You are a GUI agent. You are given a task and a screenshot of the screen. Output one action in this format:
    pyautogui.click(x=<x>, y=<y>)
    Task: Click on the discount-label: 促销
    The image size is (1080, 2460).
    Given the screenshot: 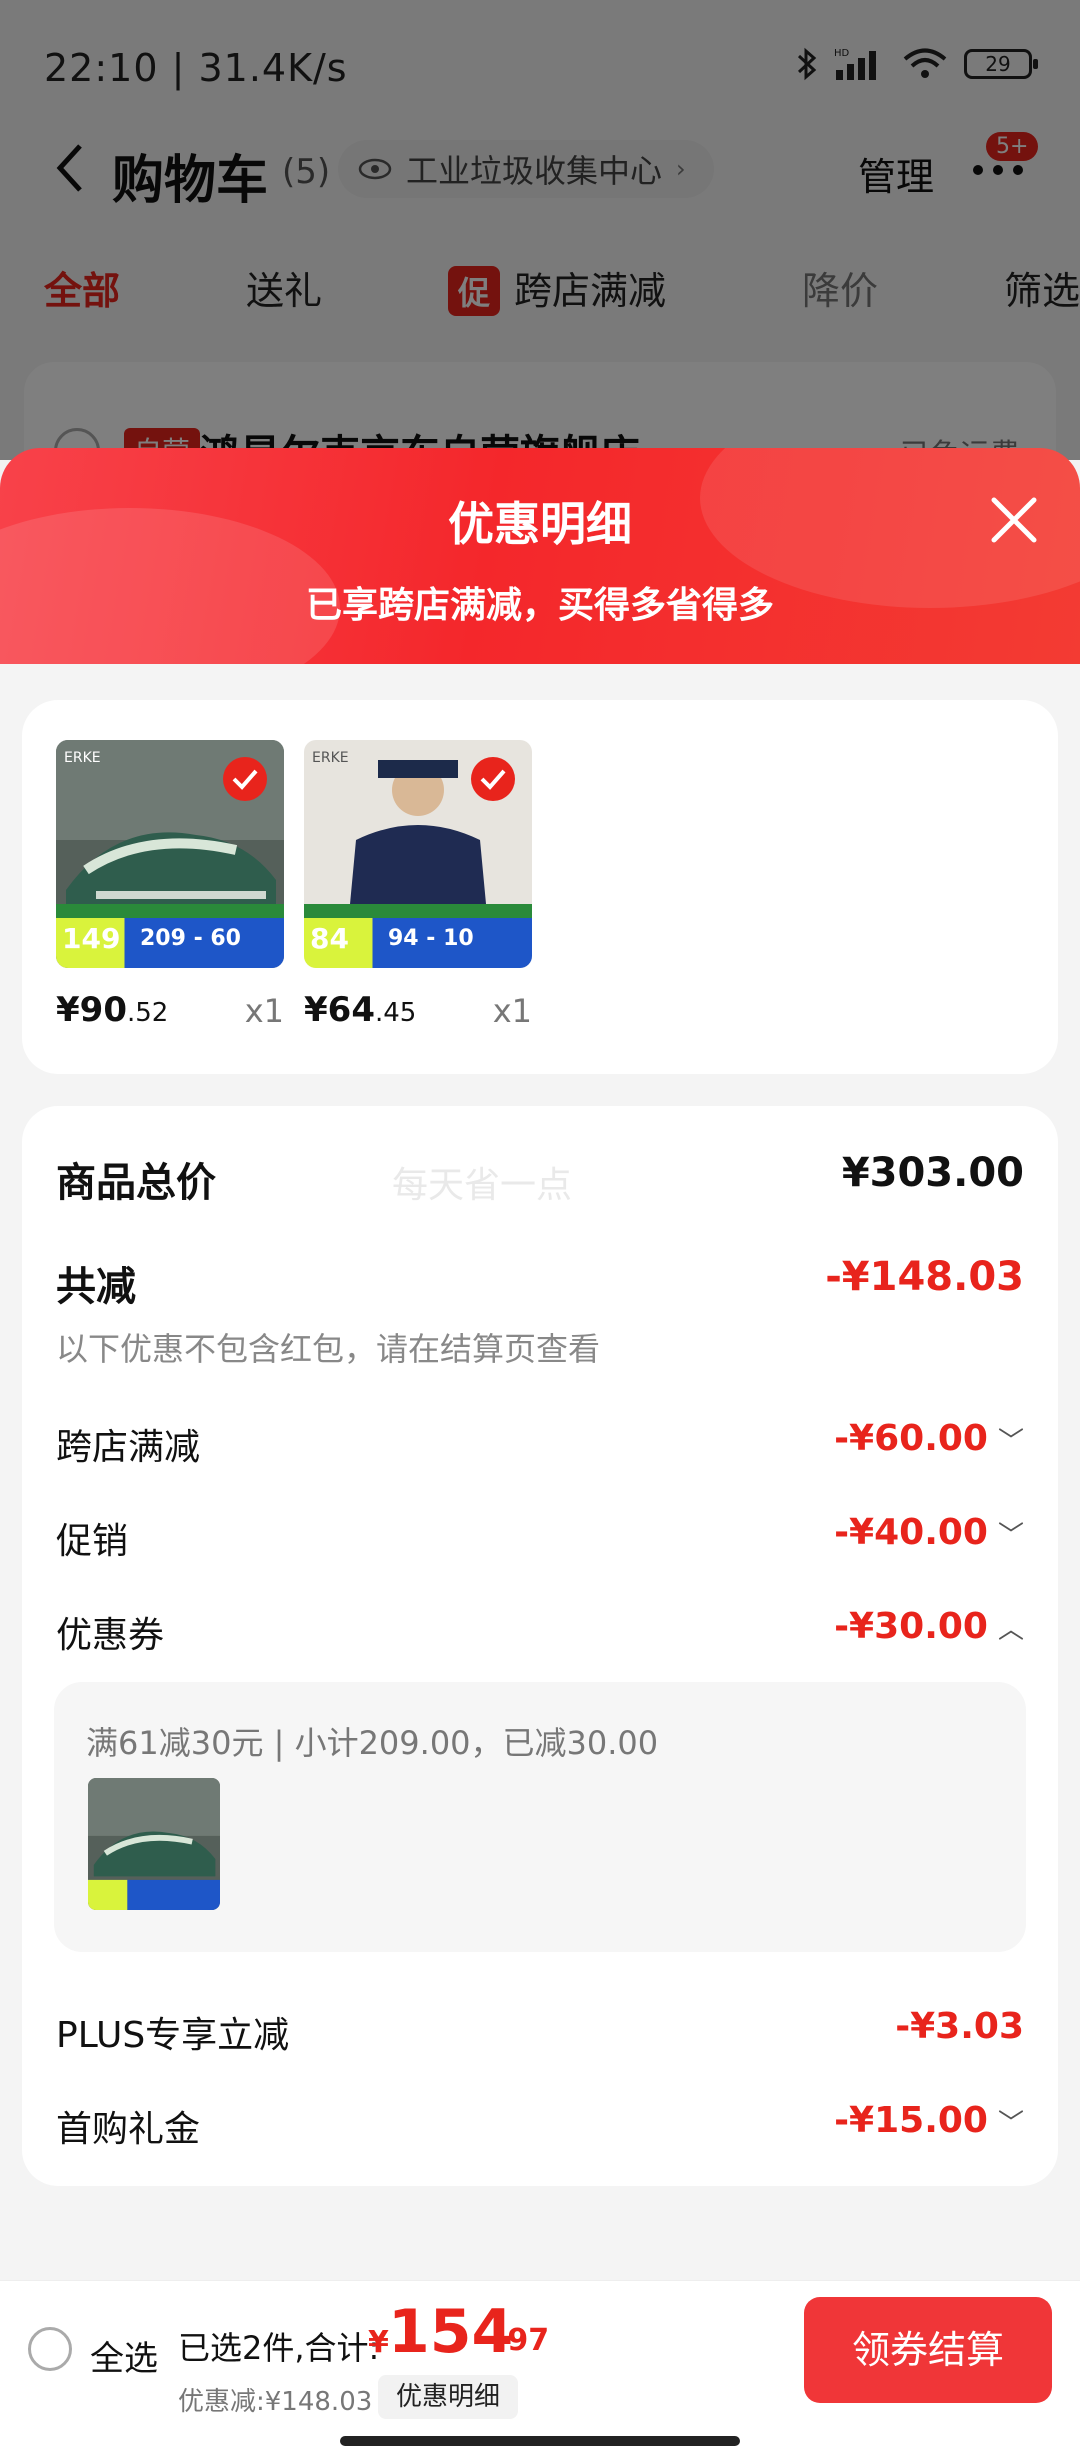 What is the action you would take?
    pyautogui.click(x=92, y=1541)
    